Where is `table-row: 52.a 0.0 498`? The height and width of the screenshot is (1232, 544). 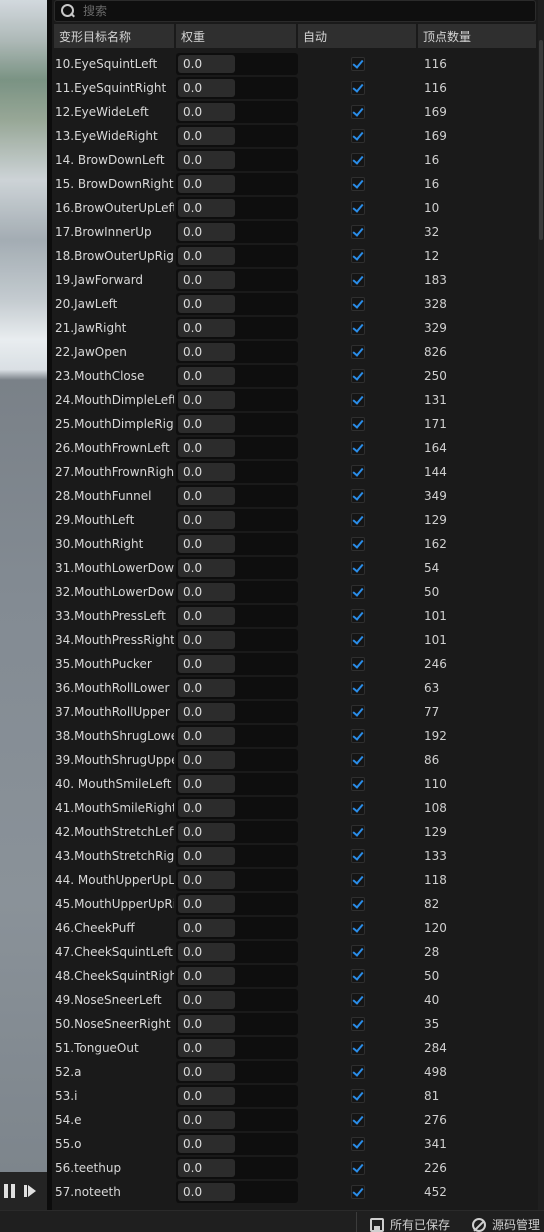 table-row: 52.a 0.0 498 is located at coordinates (295, 1072).